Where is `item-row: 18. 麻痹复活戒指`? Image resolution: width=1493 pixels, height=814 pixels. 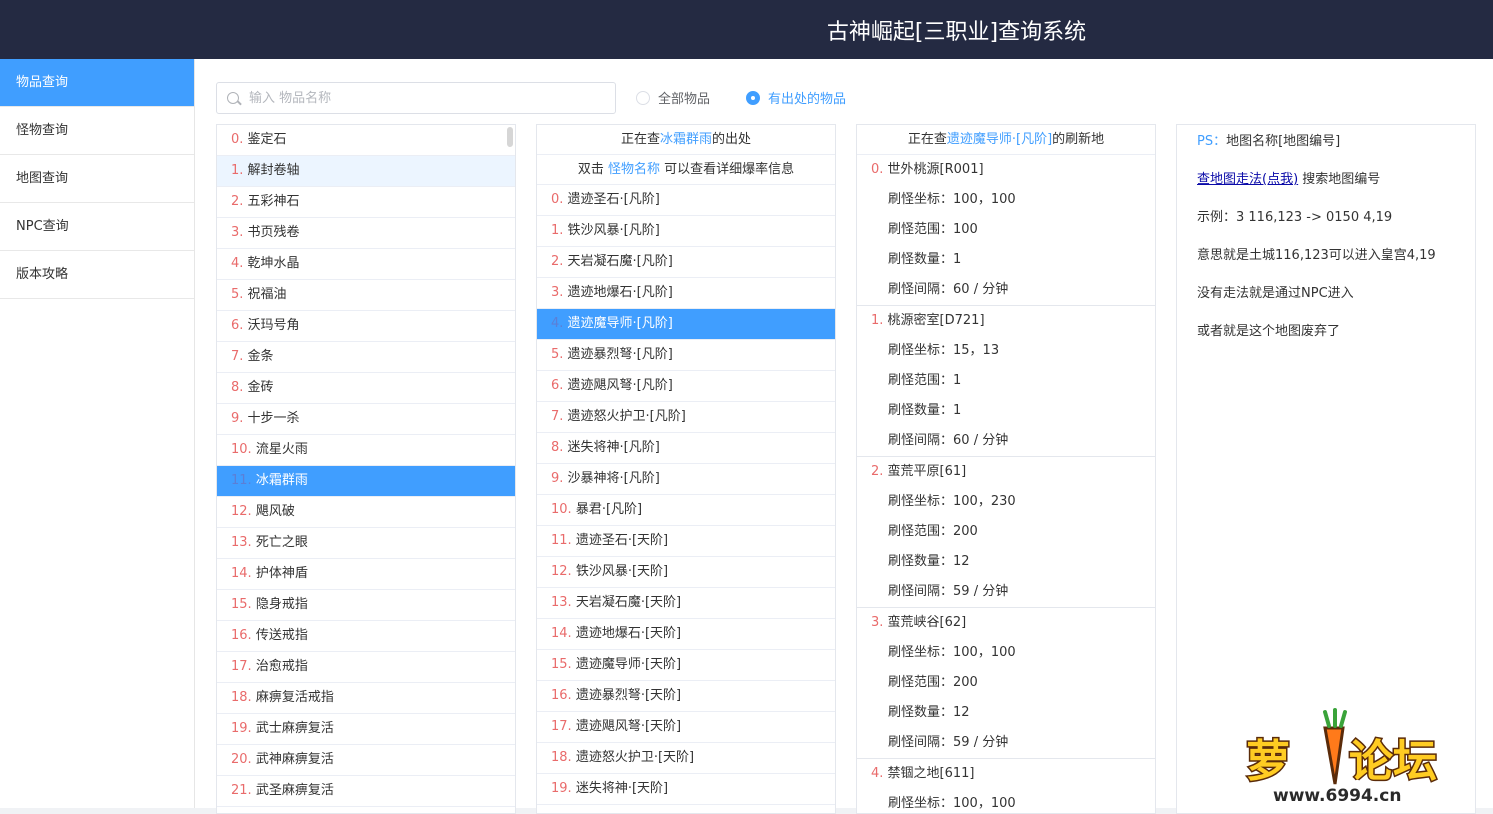 item-row: 18. 麻痹复活戒指 is located at coordinates (366, 698).